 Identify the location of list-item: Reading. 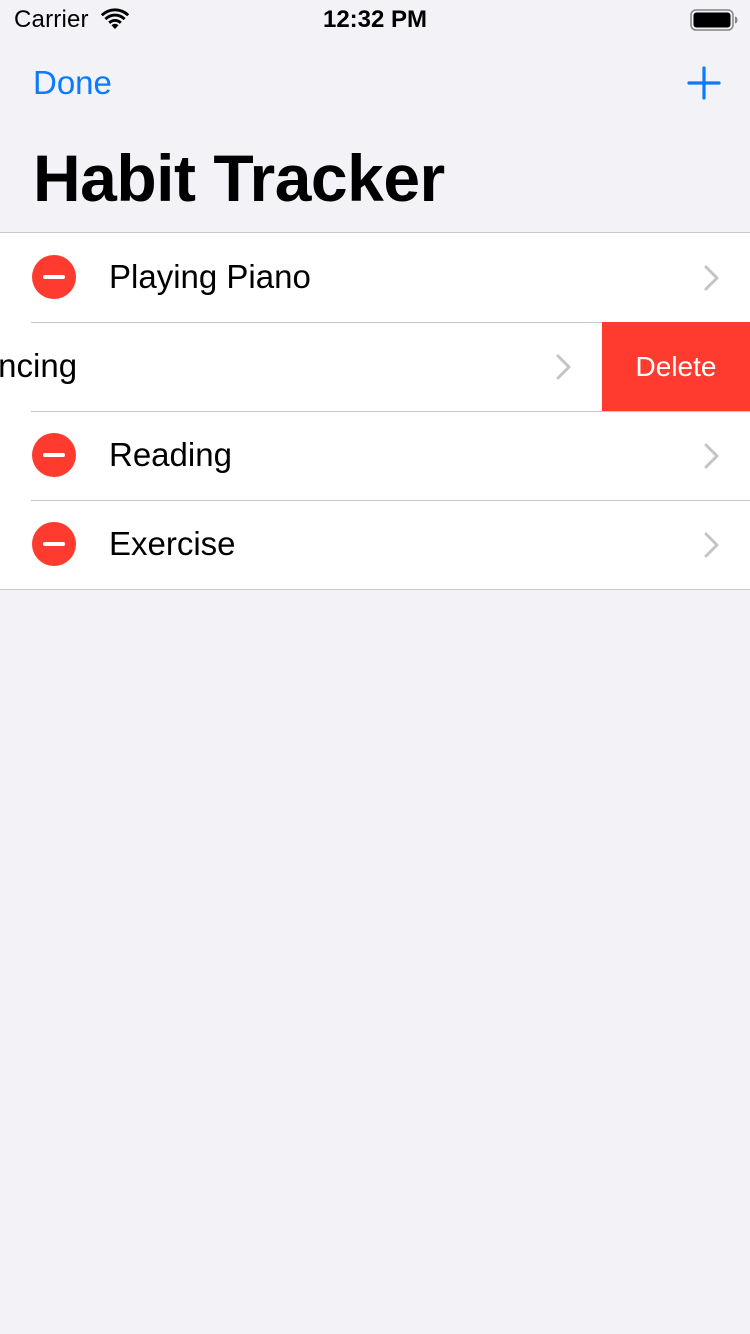
(375, 455).